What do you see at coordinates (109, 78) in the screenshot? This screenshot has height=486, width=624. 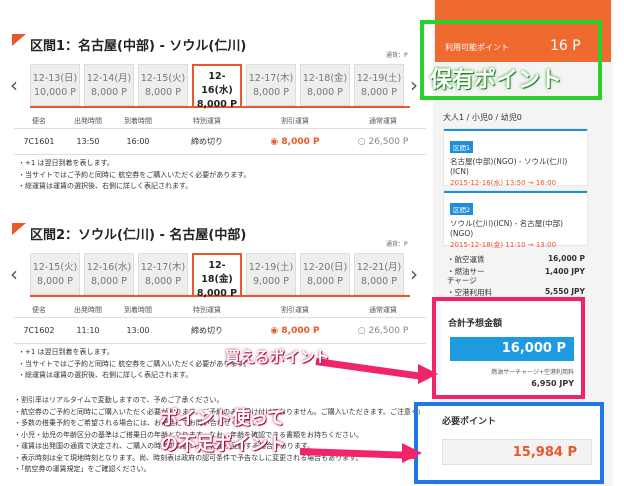 I see `date-tab-date: 12-14(月)` at bounding box center [109, 78].